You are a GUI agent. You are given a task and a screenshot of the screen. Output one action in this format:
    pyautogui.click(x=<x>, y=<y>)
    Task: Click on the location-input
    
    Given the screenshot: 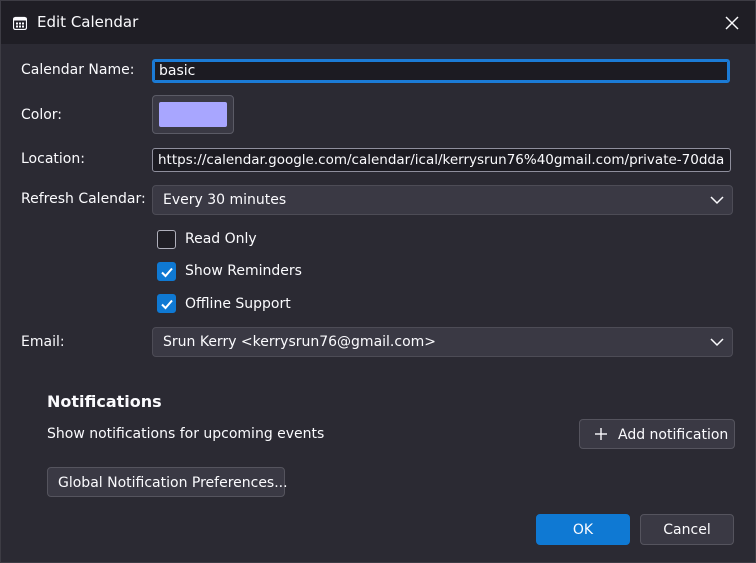 What is the action you would take?
    pyautogui.click(x=441, y=160)
    